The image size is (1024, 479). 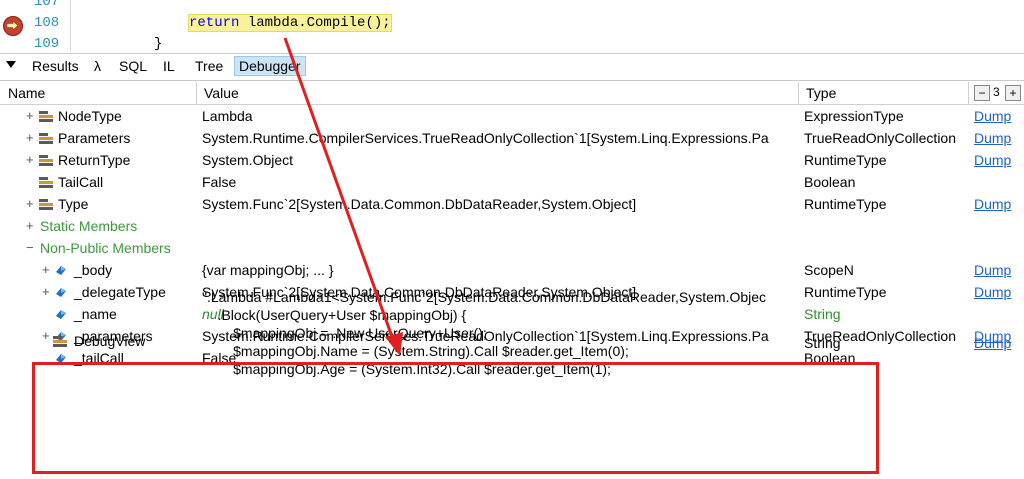 I want to click on annotation-arrow, so click(x=343, y=196).